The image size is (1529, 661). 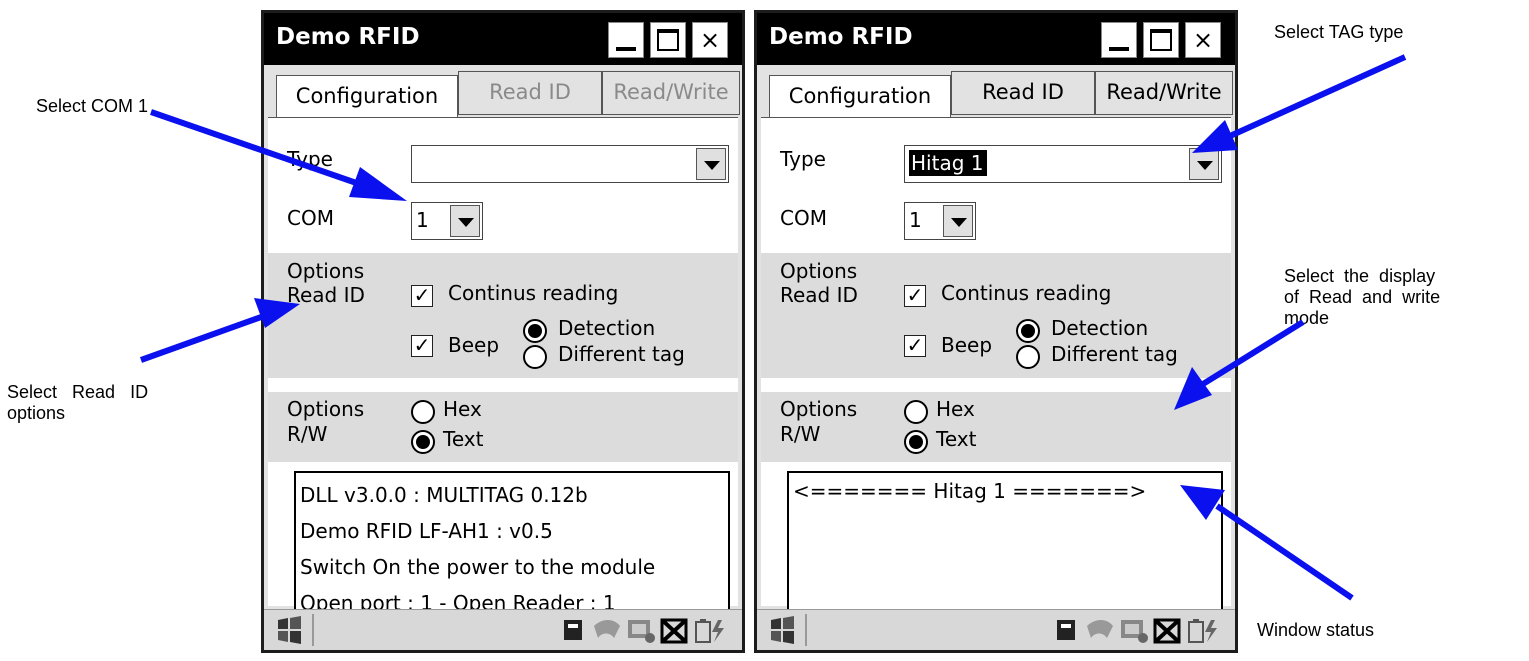 What do you see at coordinates (1239, 364) in the screenshot?
I see `arrow-display-mode` at bounding box center [1239, 364].